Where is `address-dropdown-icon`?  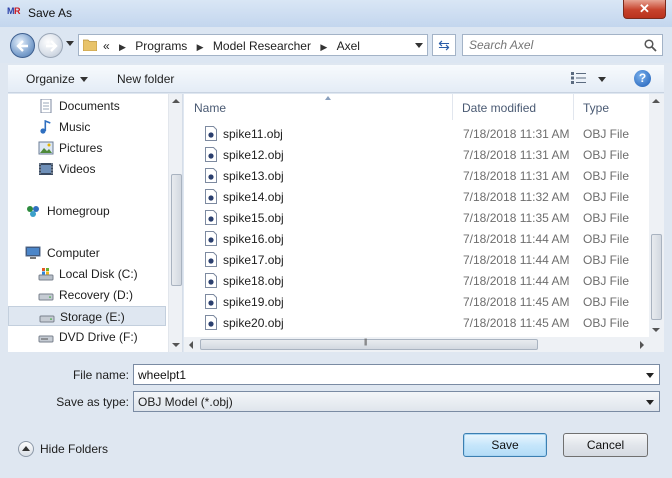
address-dropdown-icon is located at coordinates (419, 45).